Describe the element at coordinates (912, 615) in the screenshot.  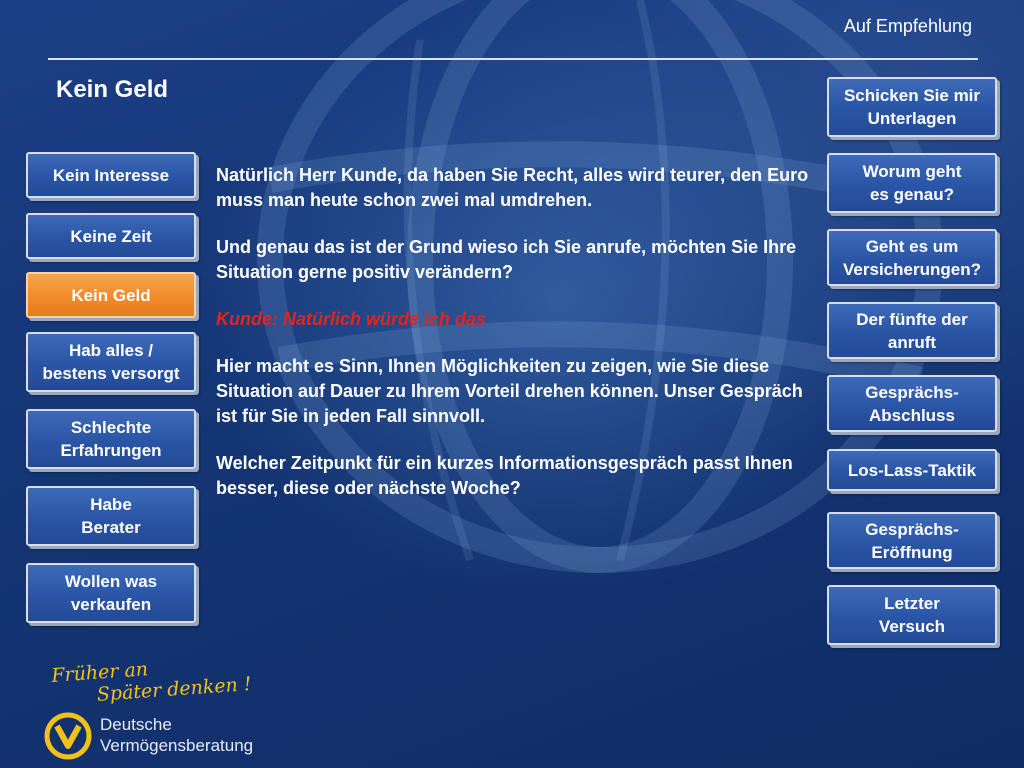
I see `nav-letzter-versuch-button: Letzter Versuch` at that location.